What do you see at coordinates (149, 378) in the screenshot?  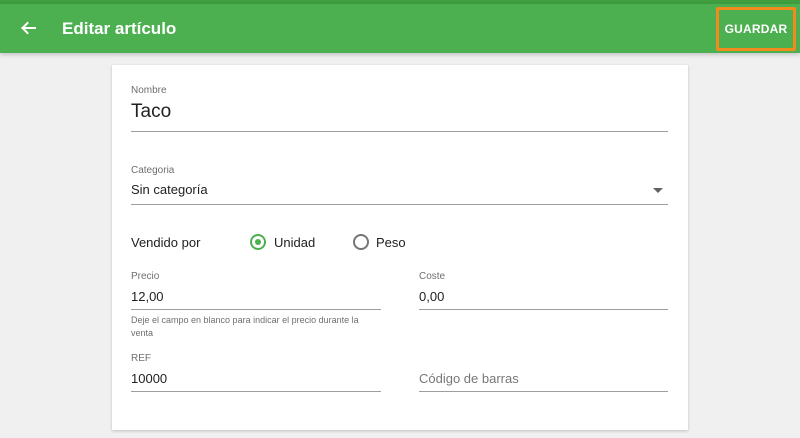 I see `ref-input: 10000` at bounding box center [149, 378].